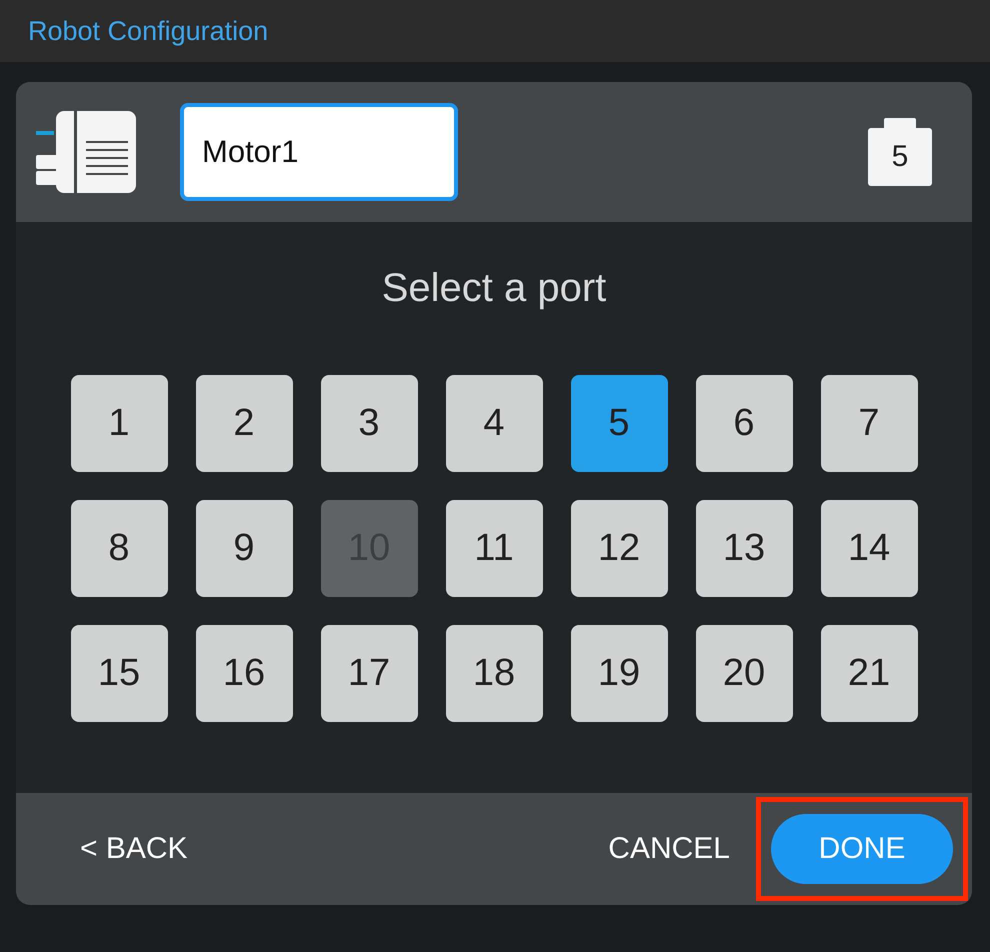 Image resolution: width=990 pixels, height=952 pixels. What do you see at coordinates (119, 673) in the screenshot?
I see `port-button: 15` at bounding box center [119, 673].